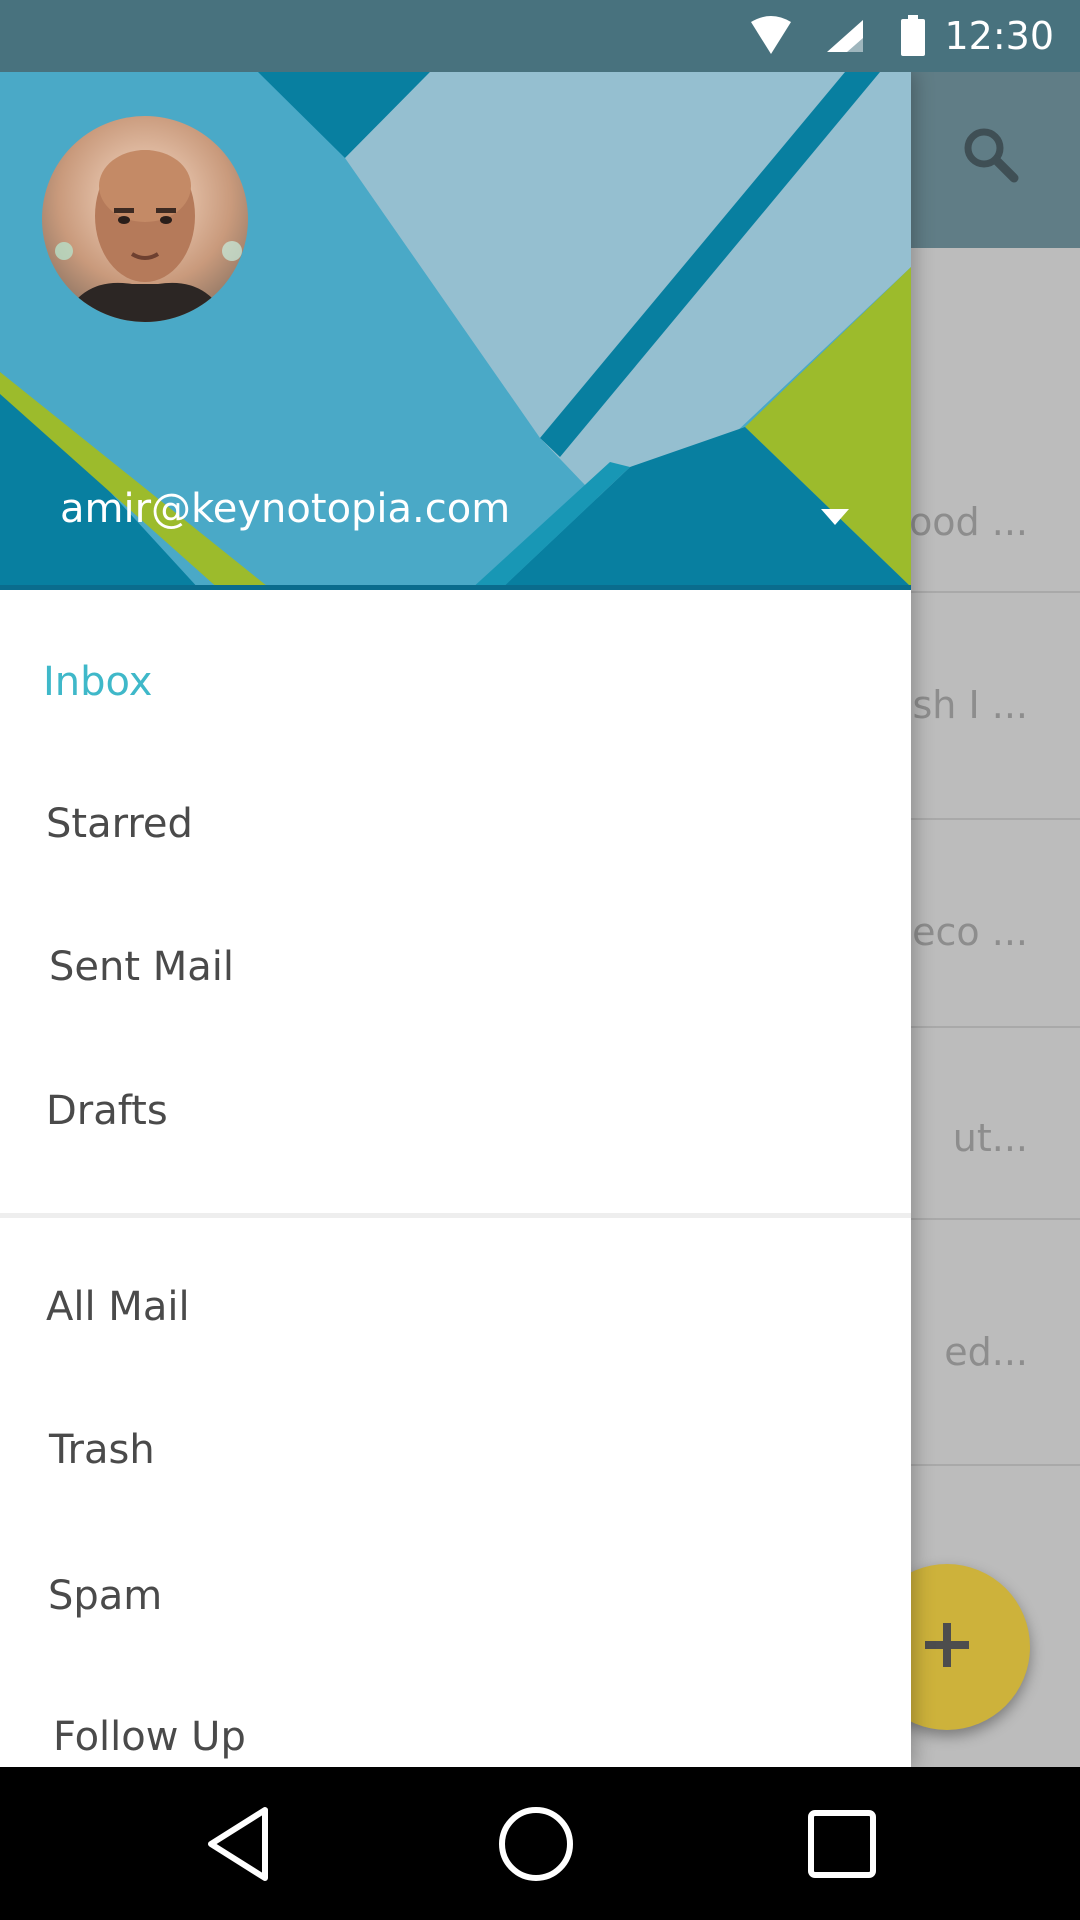 This screenshot has width=1080, height=1920. I want to click on home-icon, so click(536, 1843).